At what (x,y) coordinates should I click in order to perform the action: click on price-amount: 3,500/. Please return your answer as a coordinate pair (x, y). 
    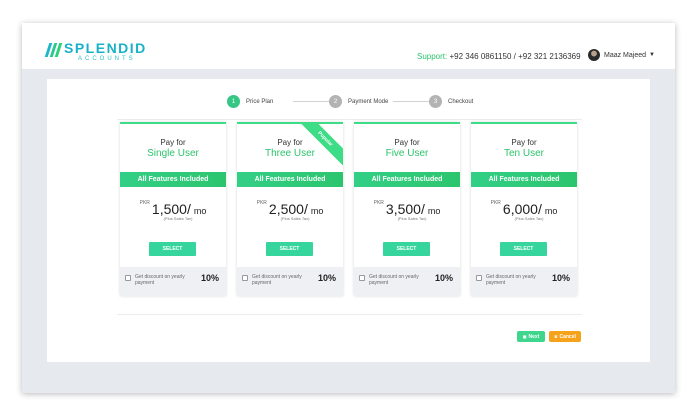
    Looking at the image, I should click on (405, 209).